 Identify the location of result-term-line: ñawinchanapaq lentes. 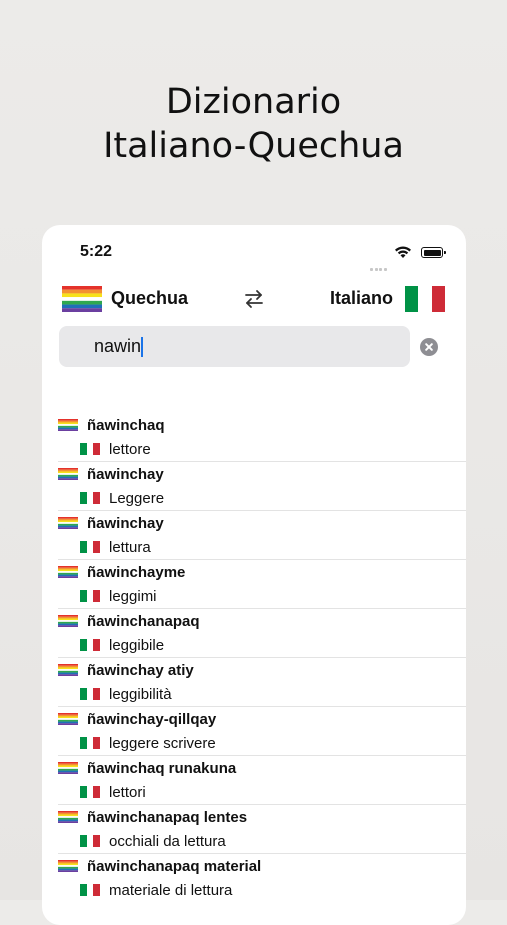
(152, 817).